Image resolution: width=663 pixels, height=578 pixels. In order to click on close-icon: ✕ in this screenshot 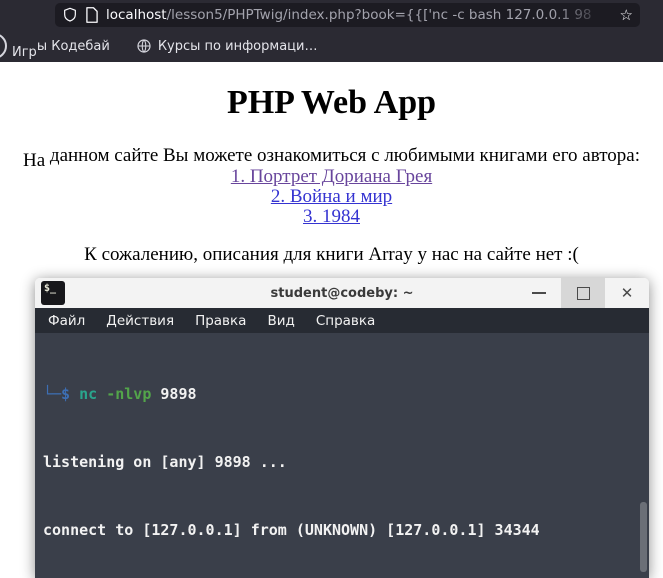, I will do `click(627, 293)`.